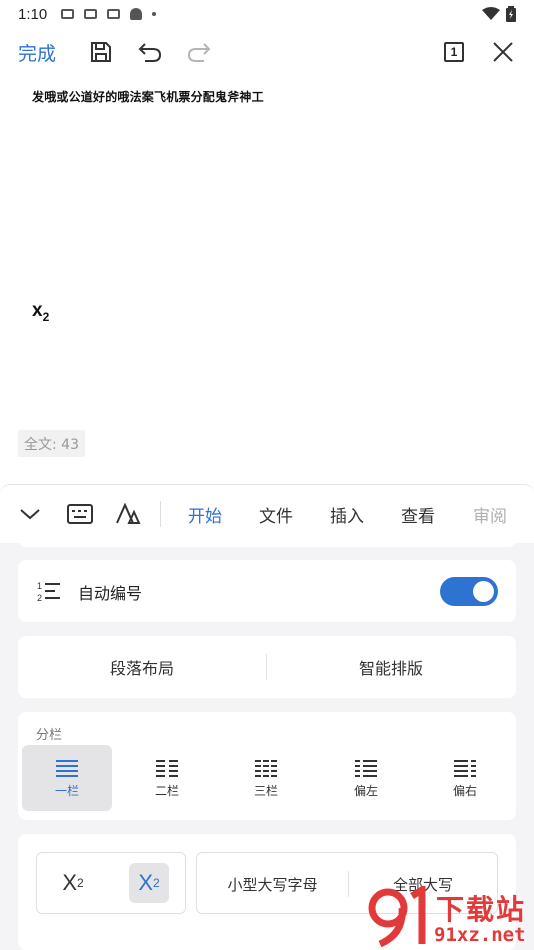 This screenshot has width=534, height=950. What do you see at coordinates (145, 882) in the screenshot?
I see `subscript-base: X` at bounding box center [145, 882].